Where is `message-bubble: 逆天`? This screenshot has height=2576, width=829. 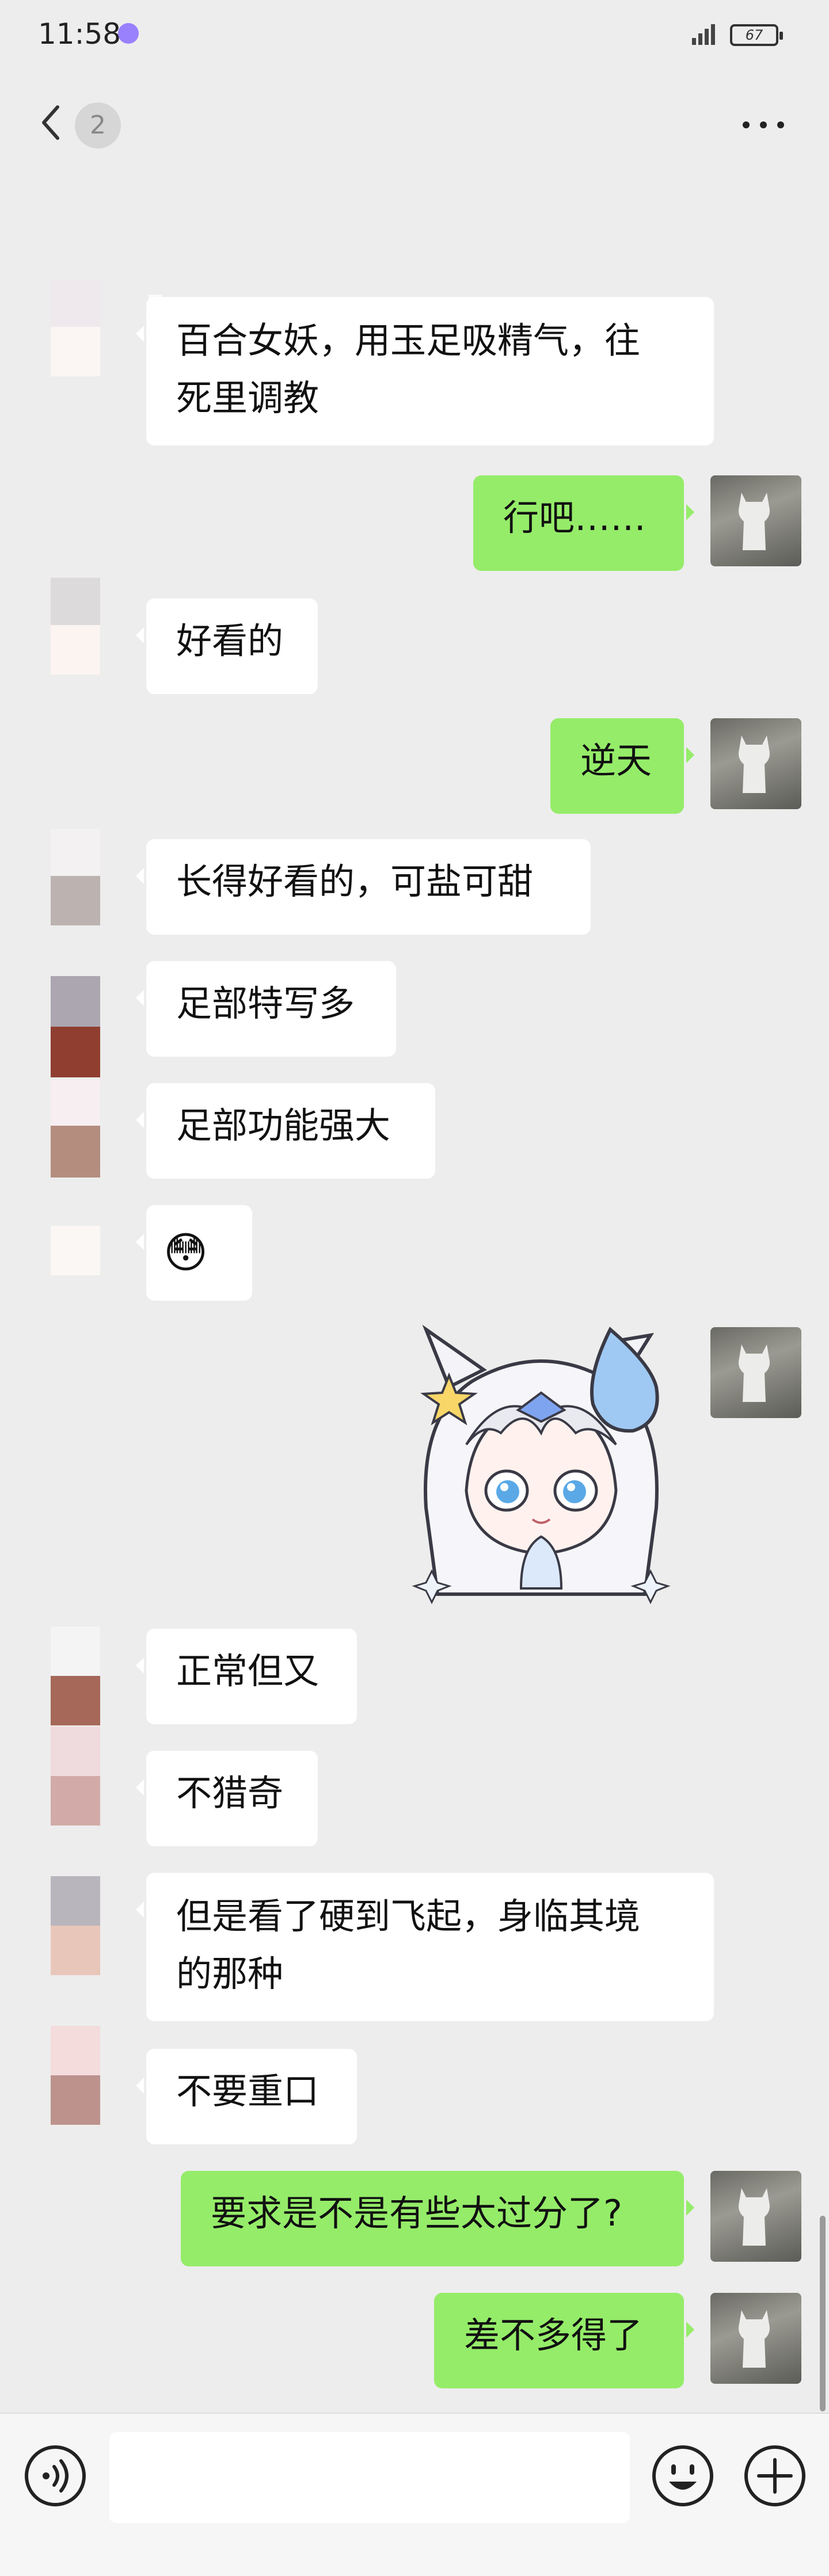 message-bubble: 逆天 is located at coordinates (622, 766).